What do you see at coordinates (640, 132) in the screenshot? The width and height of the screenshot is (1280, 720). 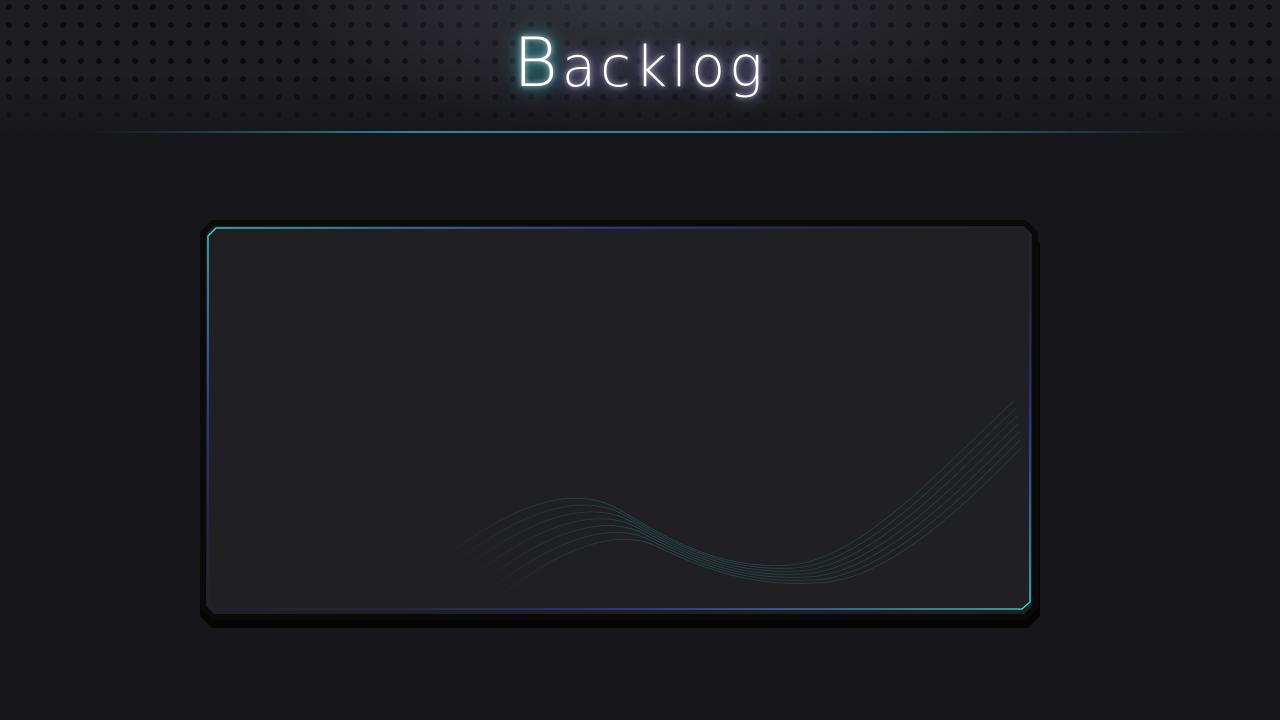 I see `header-divider` at bounding box center [640, 132].